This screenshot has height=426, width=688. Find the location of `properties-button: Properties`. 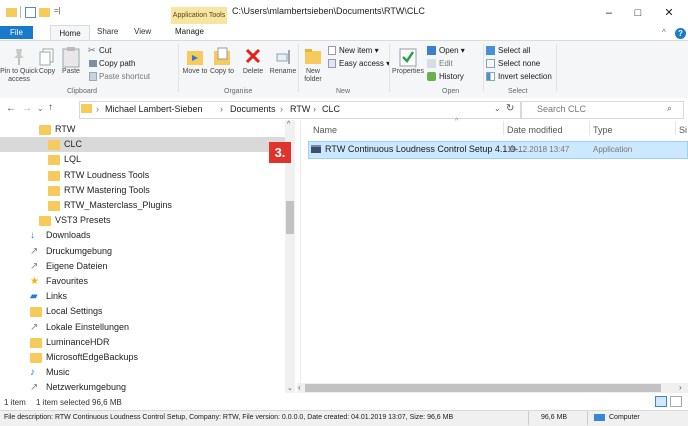

properties-button: Properties is located at coordinates (408, 66).